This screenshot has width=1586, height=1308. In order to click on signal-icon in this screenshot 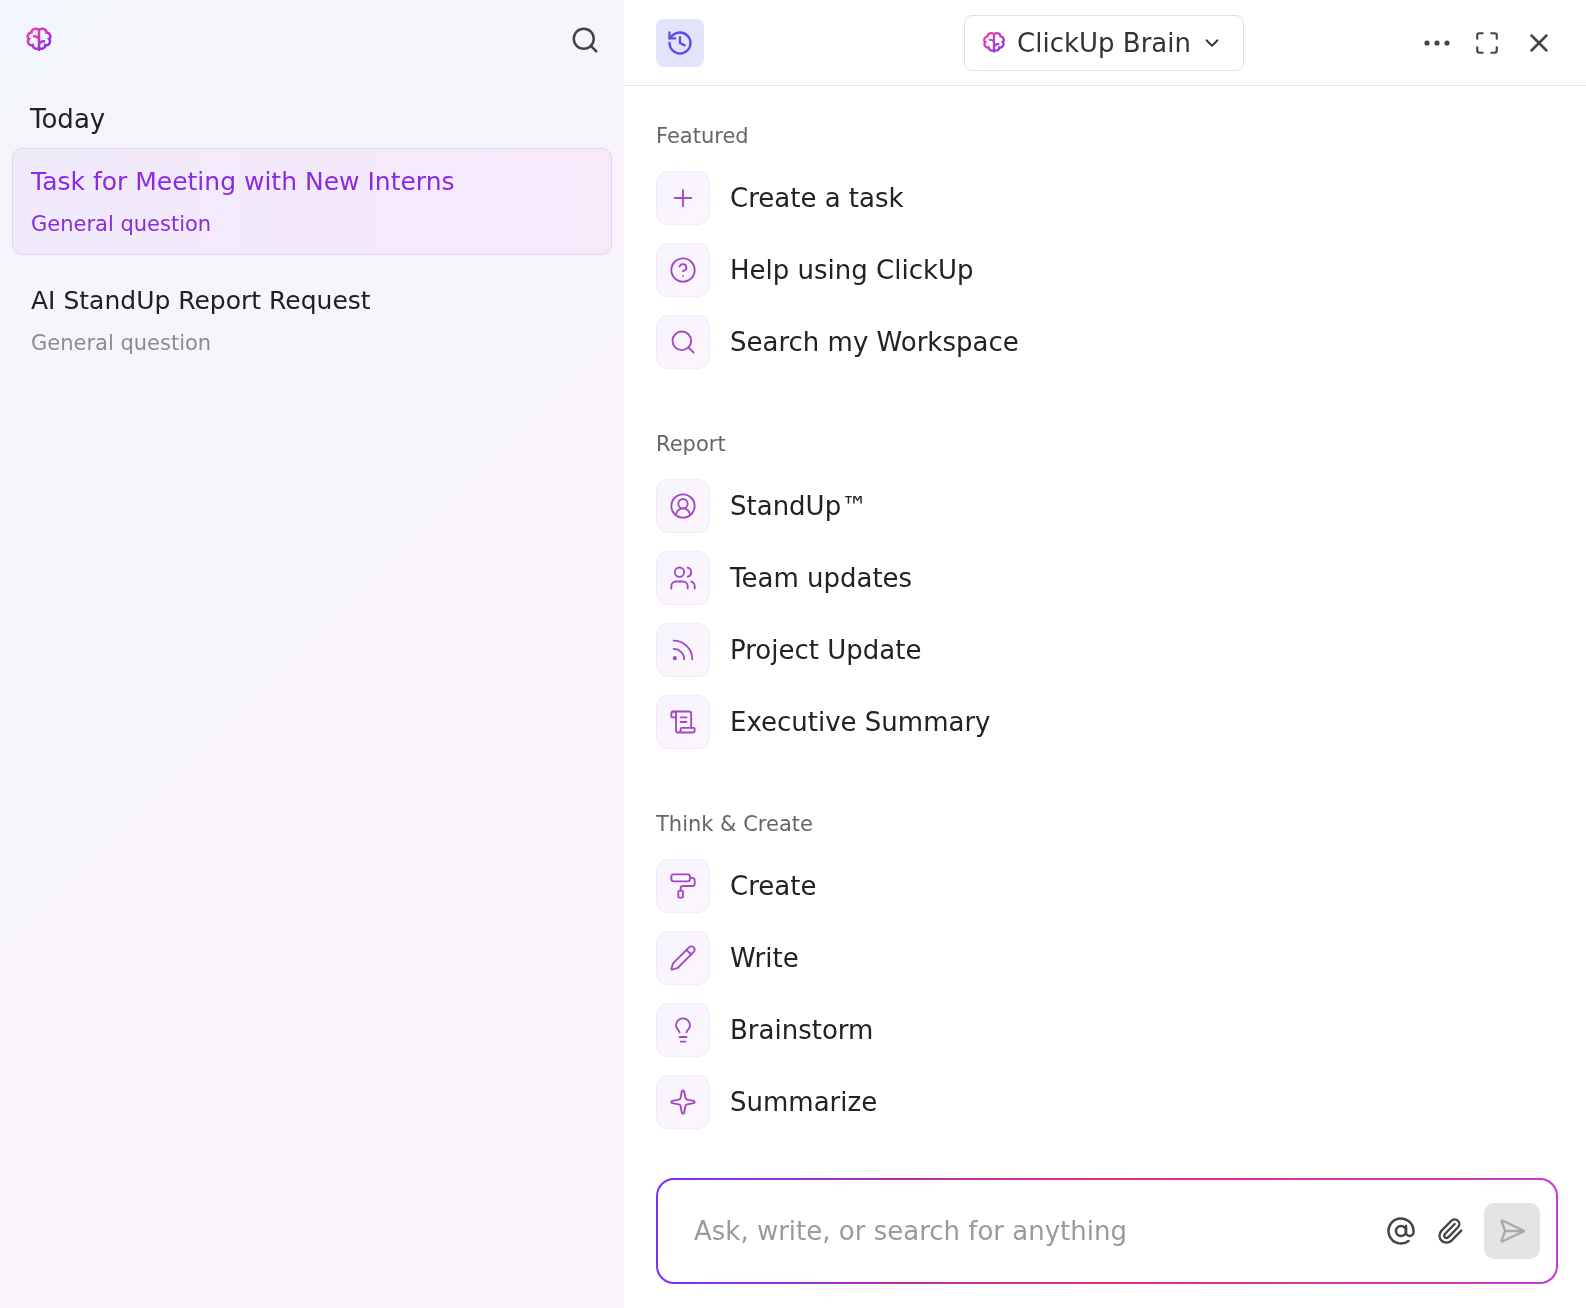, I will do `click(683, 650)`.